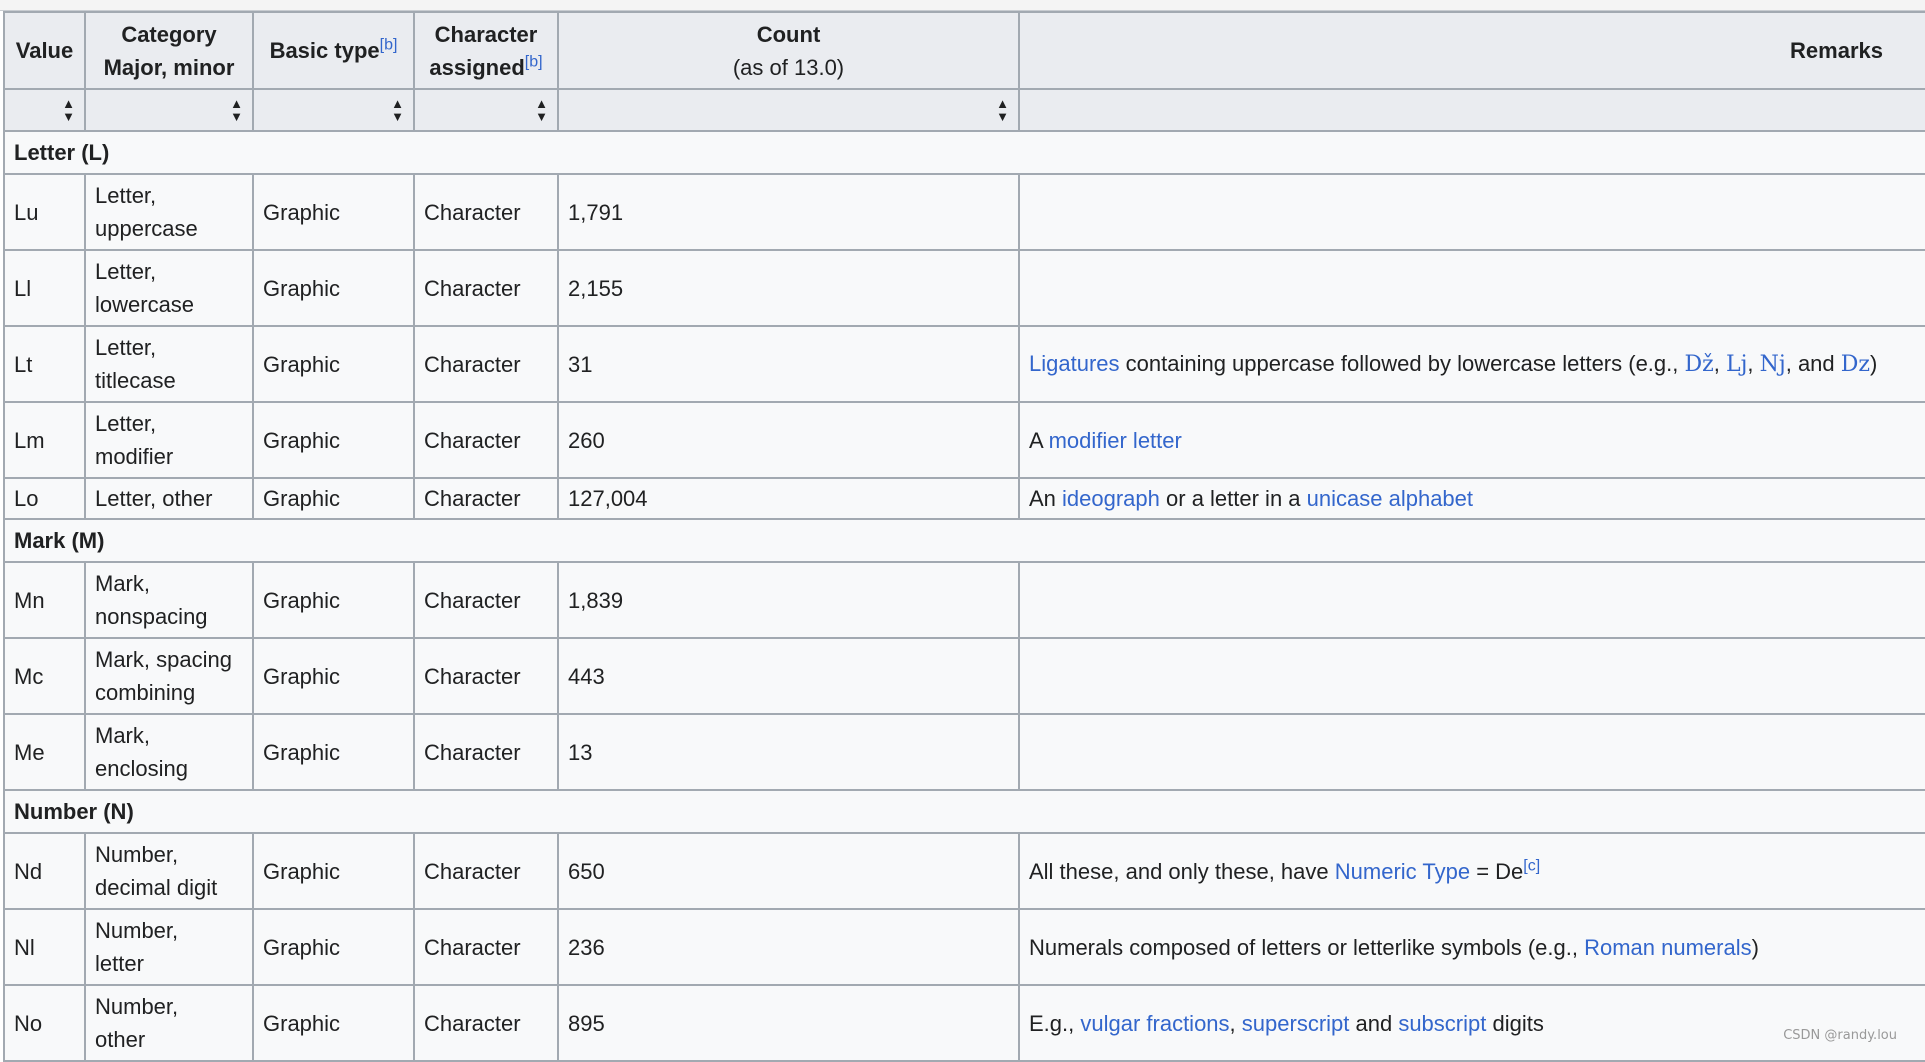 Image resolution: width=1925 pixels, height=1062 pixels. Describe the element at coordinates (1514, 1023) in the screenshot. I see `remark-text: digits` at that location.